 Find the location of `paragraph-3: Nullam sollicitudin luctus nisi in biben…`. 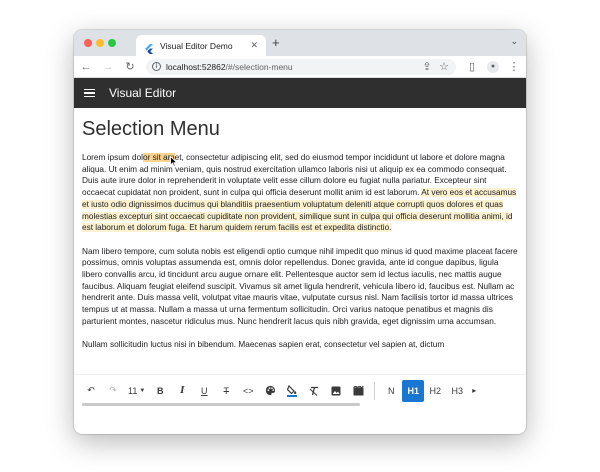

paragraph-3: Nullam sollicitudin luctus nisi in biben… is located at coordinates (300, 345).